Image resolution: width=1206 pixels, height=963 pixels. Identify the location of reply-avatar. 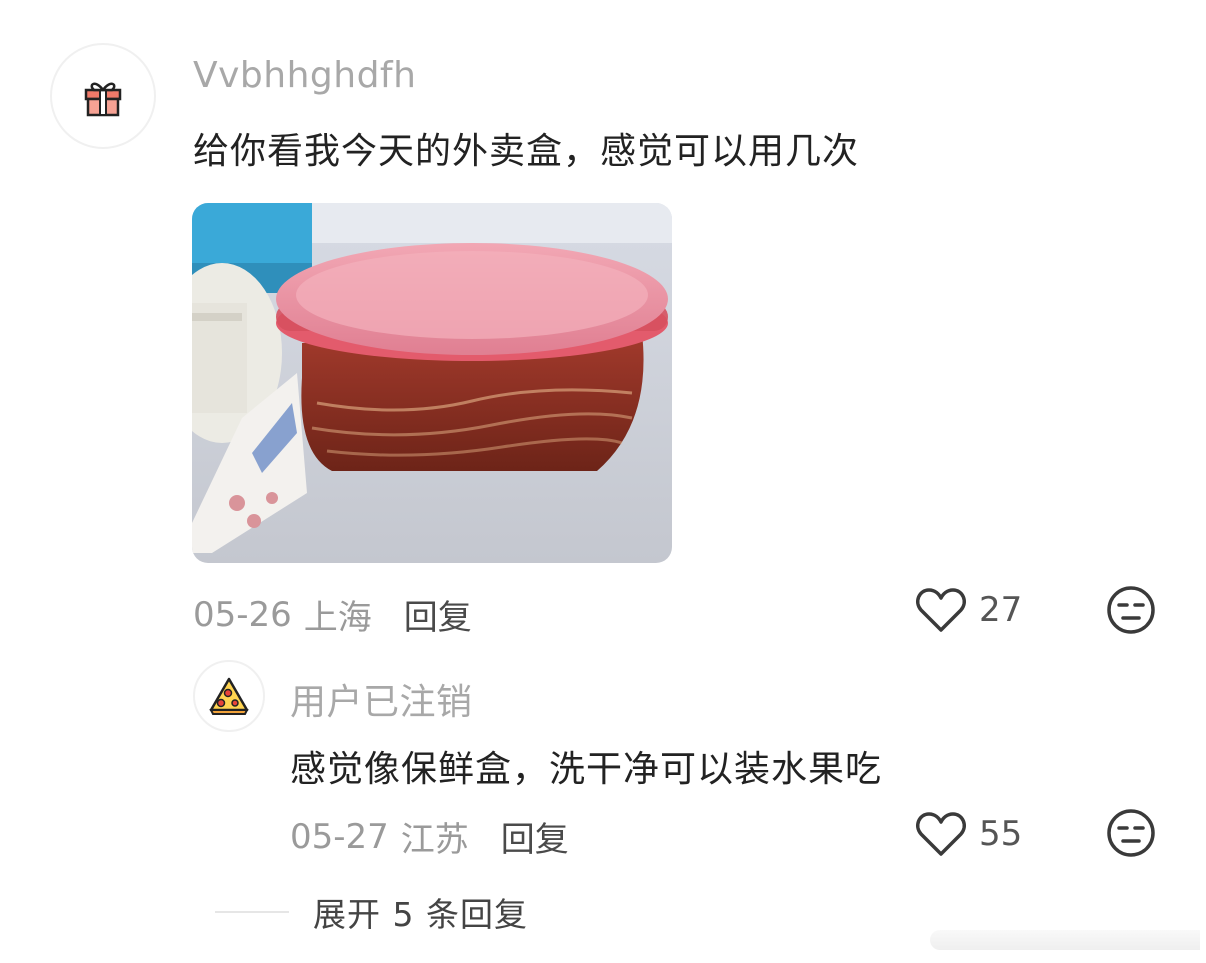
(229, 696).